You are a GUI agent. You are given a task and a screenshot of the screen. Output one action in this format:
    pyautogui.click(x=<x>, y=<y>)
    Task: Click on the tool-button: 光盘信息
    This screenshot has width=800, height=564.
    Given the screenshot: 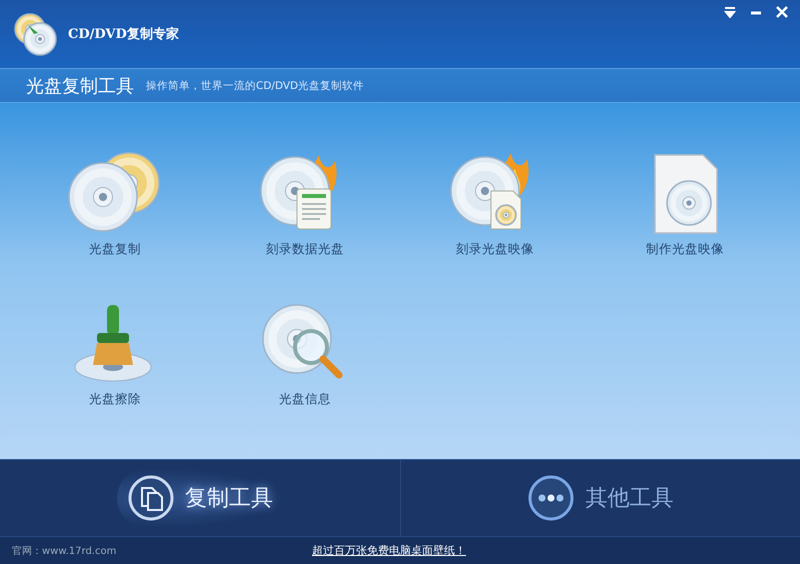 What is the action you would take?
    pyautogui.click(x=305, y=354)
    